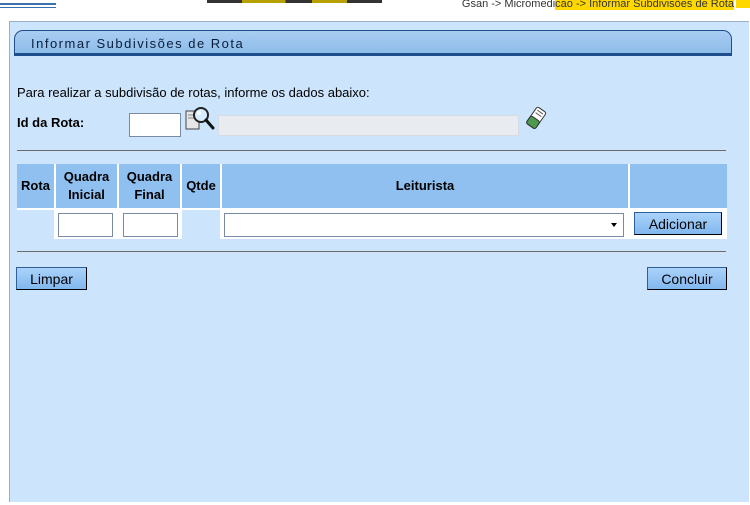 The image size is (750, 505). What do you see at coordinates (644, 5) in the screenshot?
I see `breadcrumb-current: cao -> Informar Subdivisões de Rota` at bounding box center [644, 5].